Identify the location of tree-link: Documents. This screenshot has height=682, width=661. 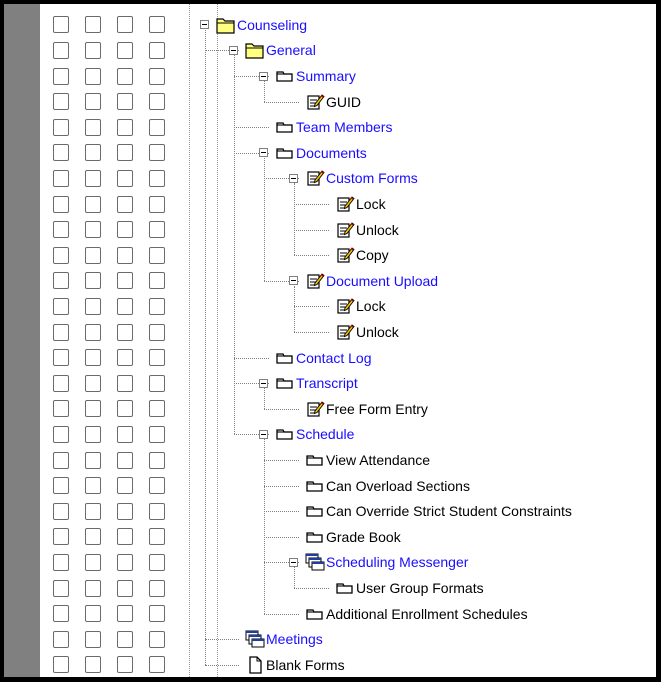
(331, 153).